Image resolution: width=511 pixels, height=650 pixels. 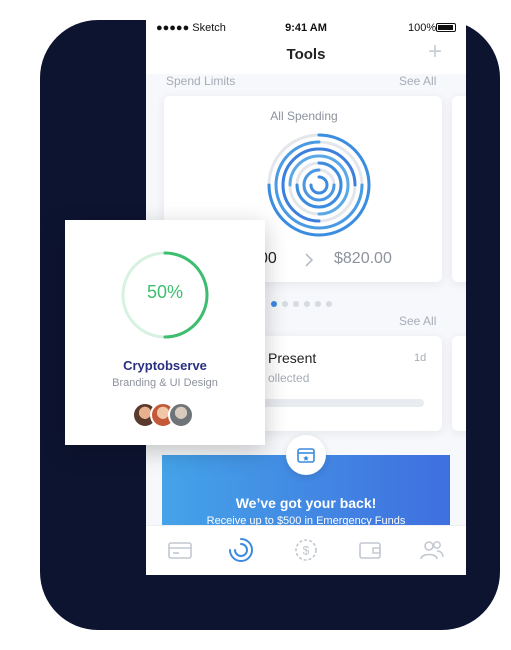 What do you see at coordinates (306, 503) in the screenshot?
I see `banner-title: We’ve got your back!` at bounding box center [306, 503].